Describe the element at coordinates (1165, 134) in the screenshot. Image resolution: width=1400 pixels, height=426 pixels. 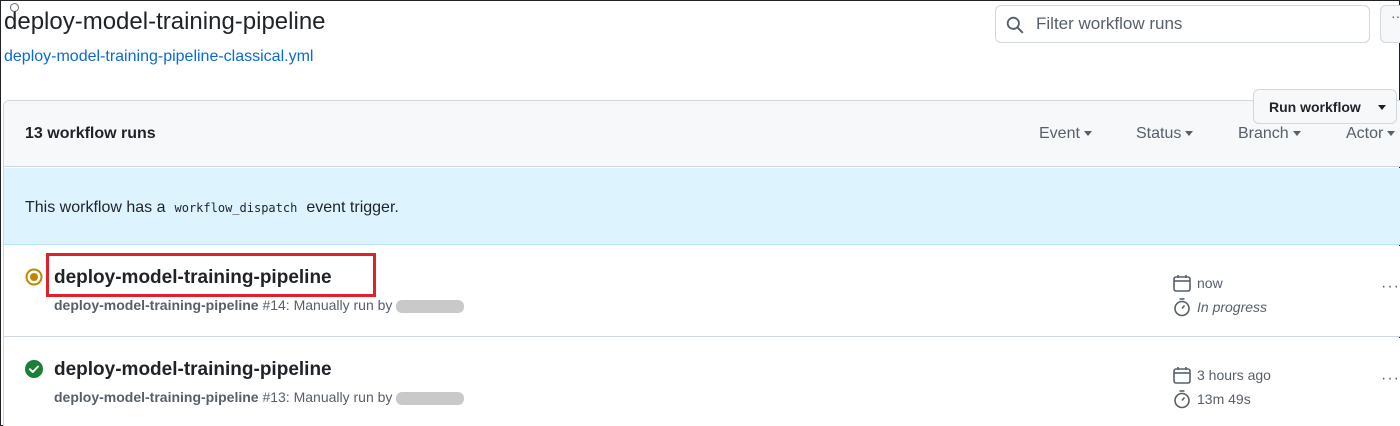
I see `status-filter-button: Status` at that location.